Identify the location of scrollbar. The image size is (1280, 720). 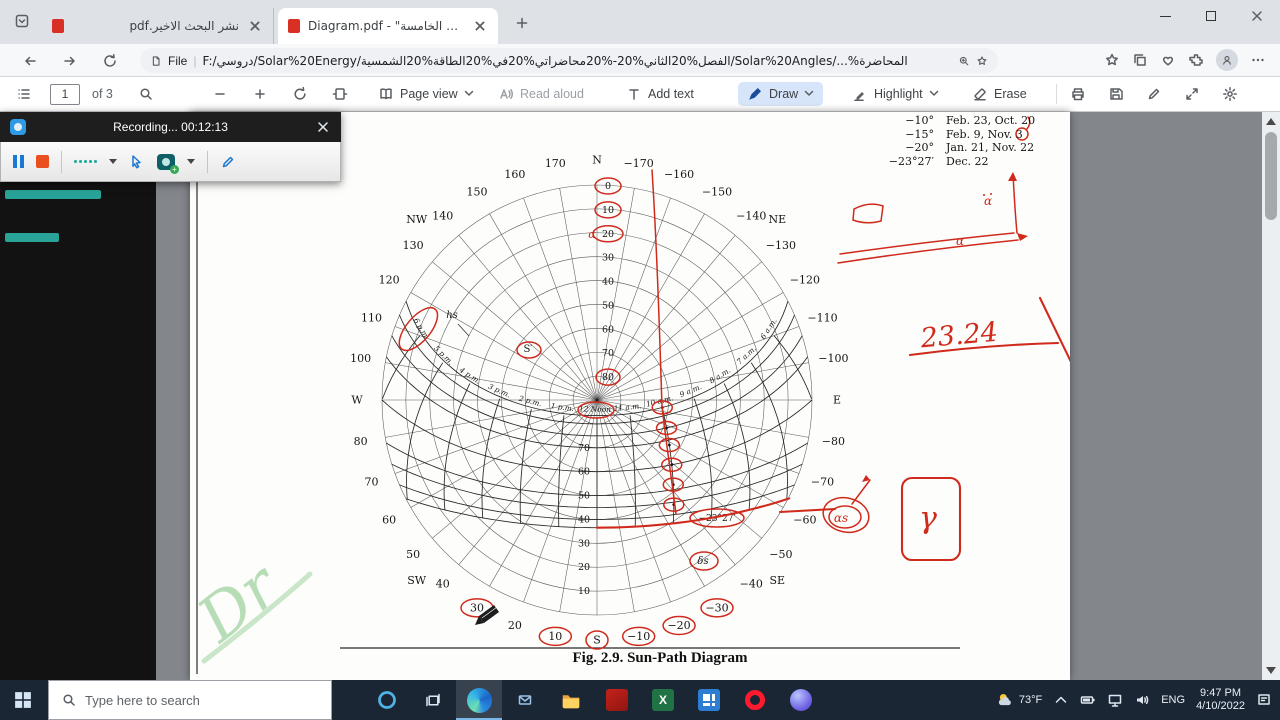
(1271, 396).